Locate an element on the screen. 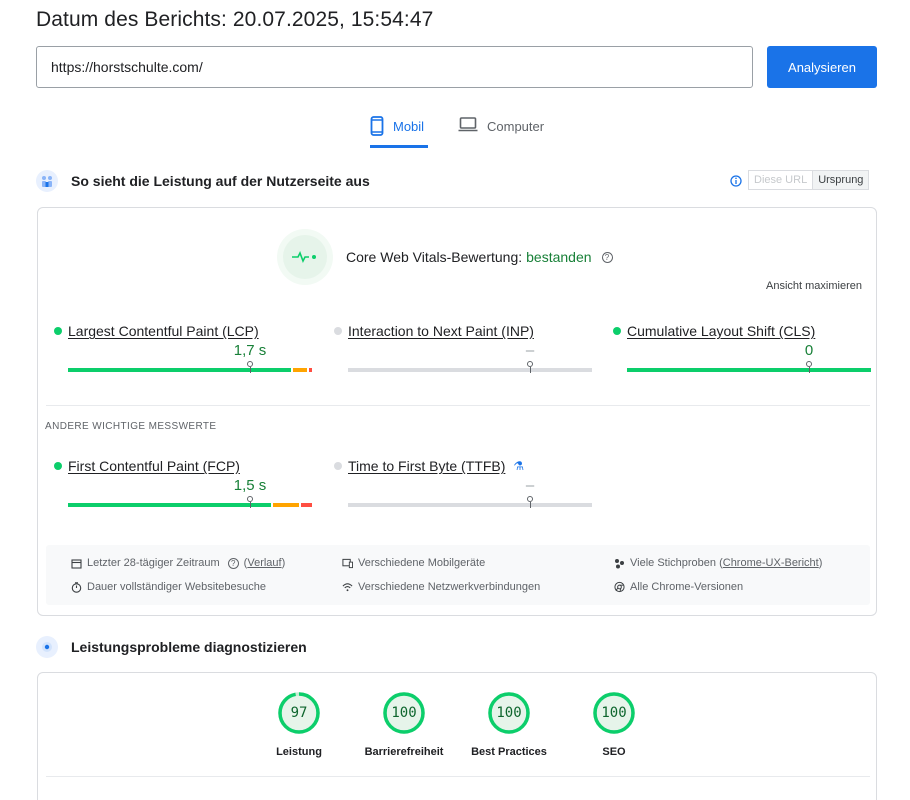  metric-fcp-value: 1,5 s is located at coordinates (250, 485).